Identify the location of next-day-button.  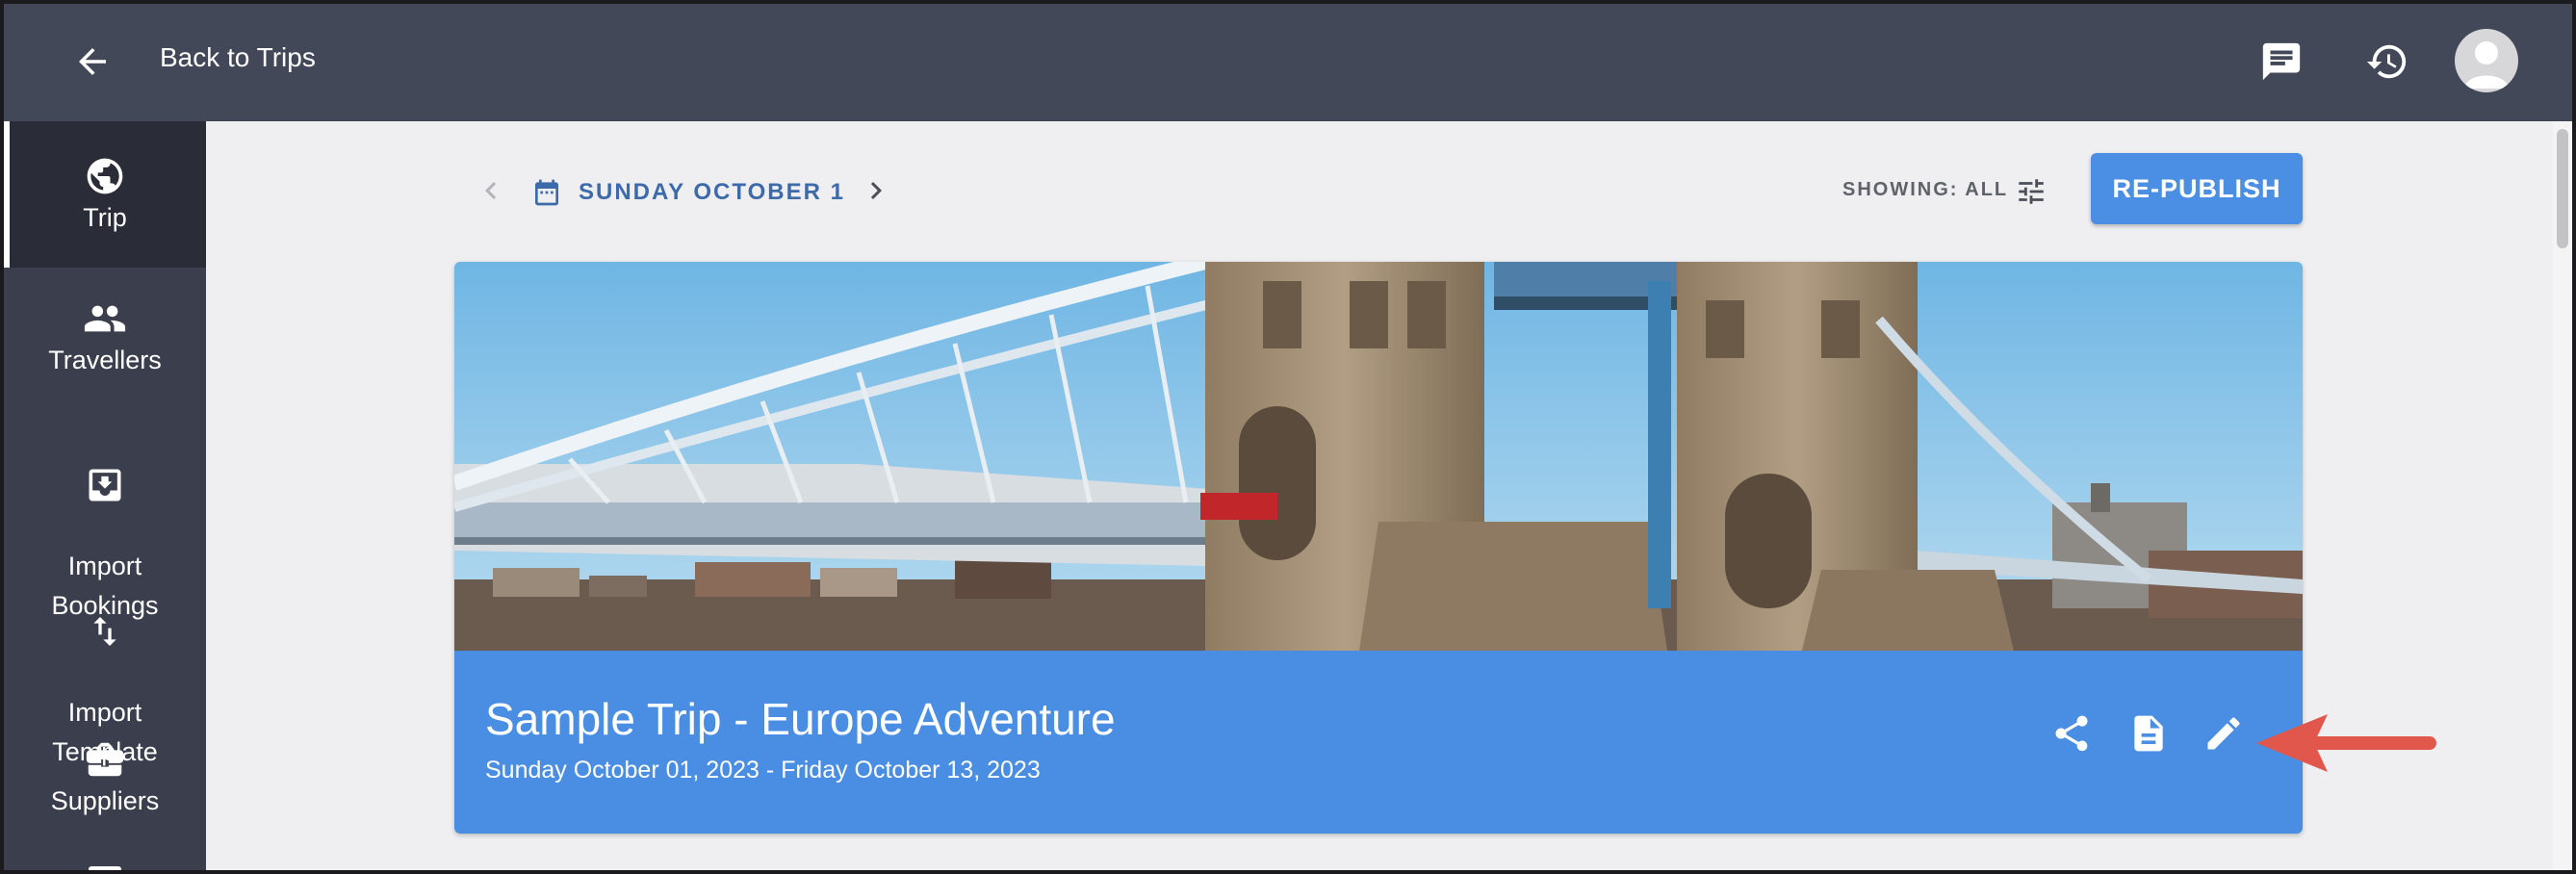
(876, 191).